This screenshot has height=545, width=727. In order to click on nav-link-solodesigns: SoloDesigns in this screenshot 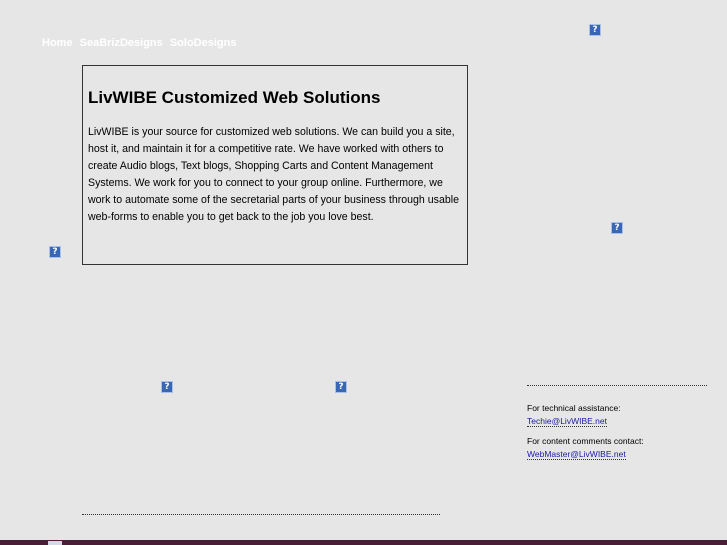, I will do `click(203, 43)`.